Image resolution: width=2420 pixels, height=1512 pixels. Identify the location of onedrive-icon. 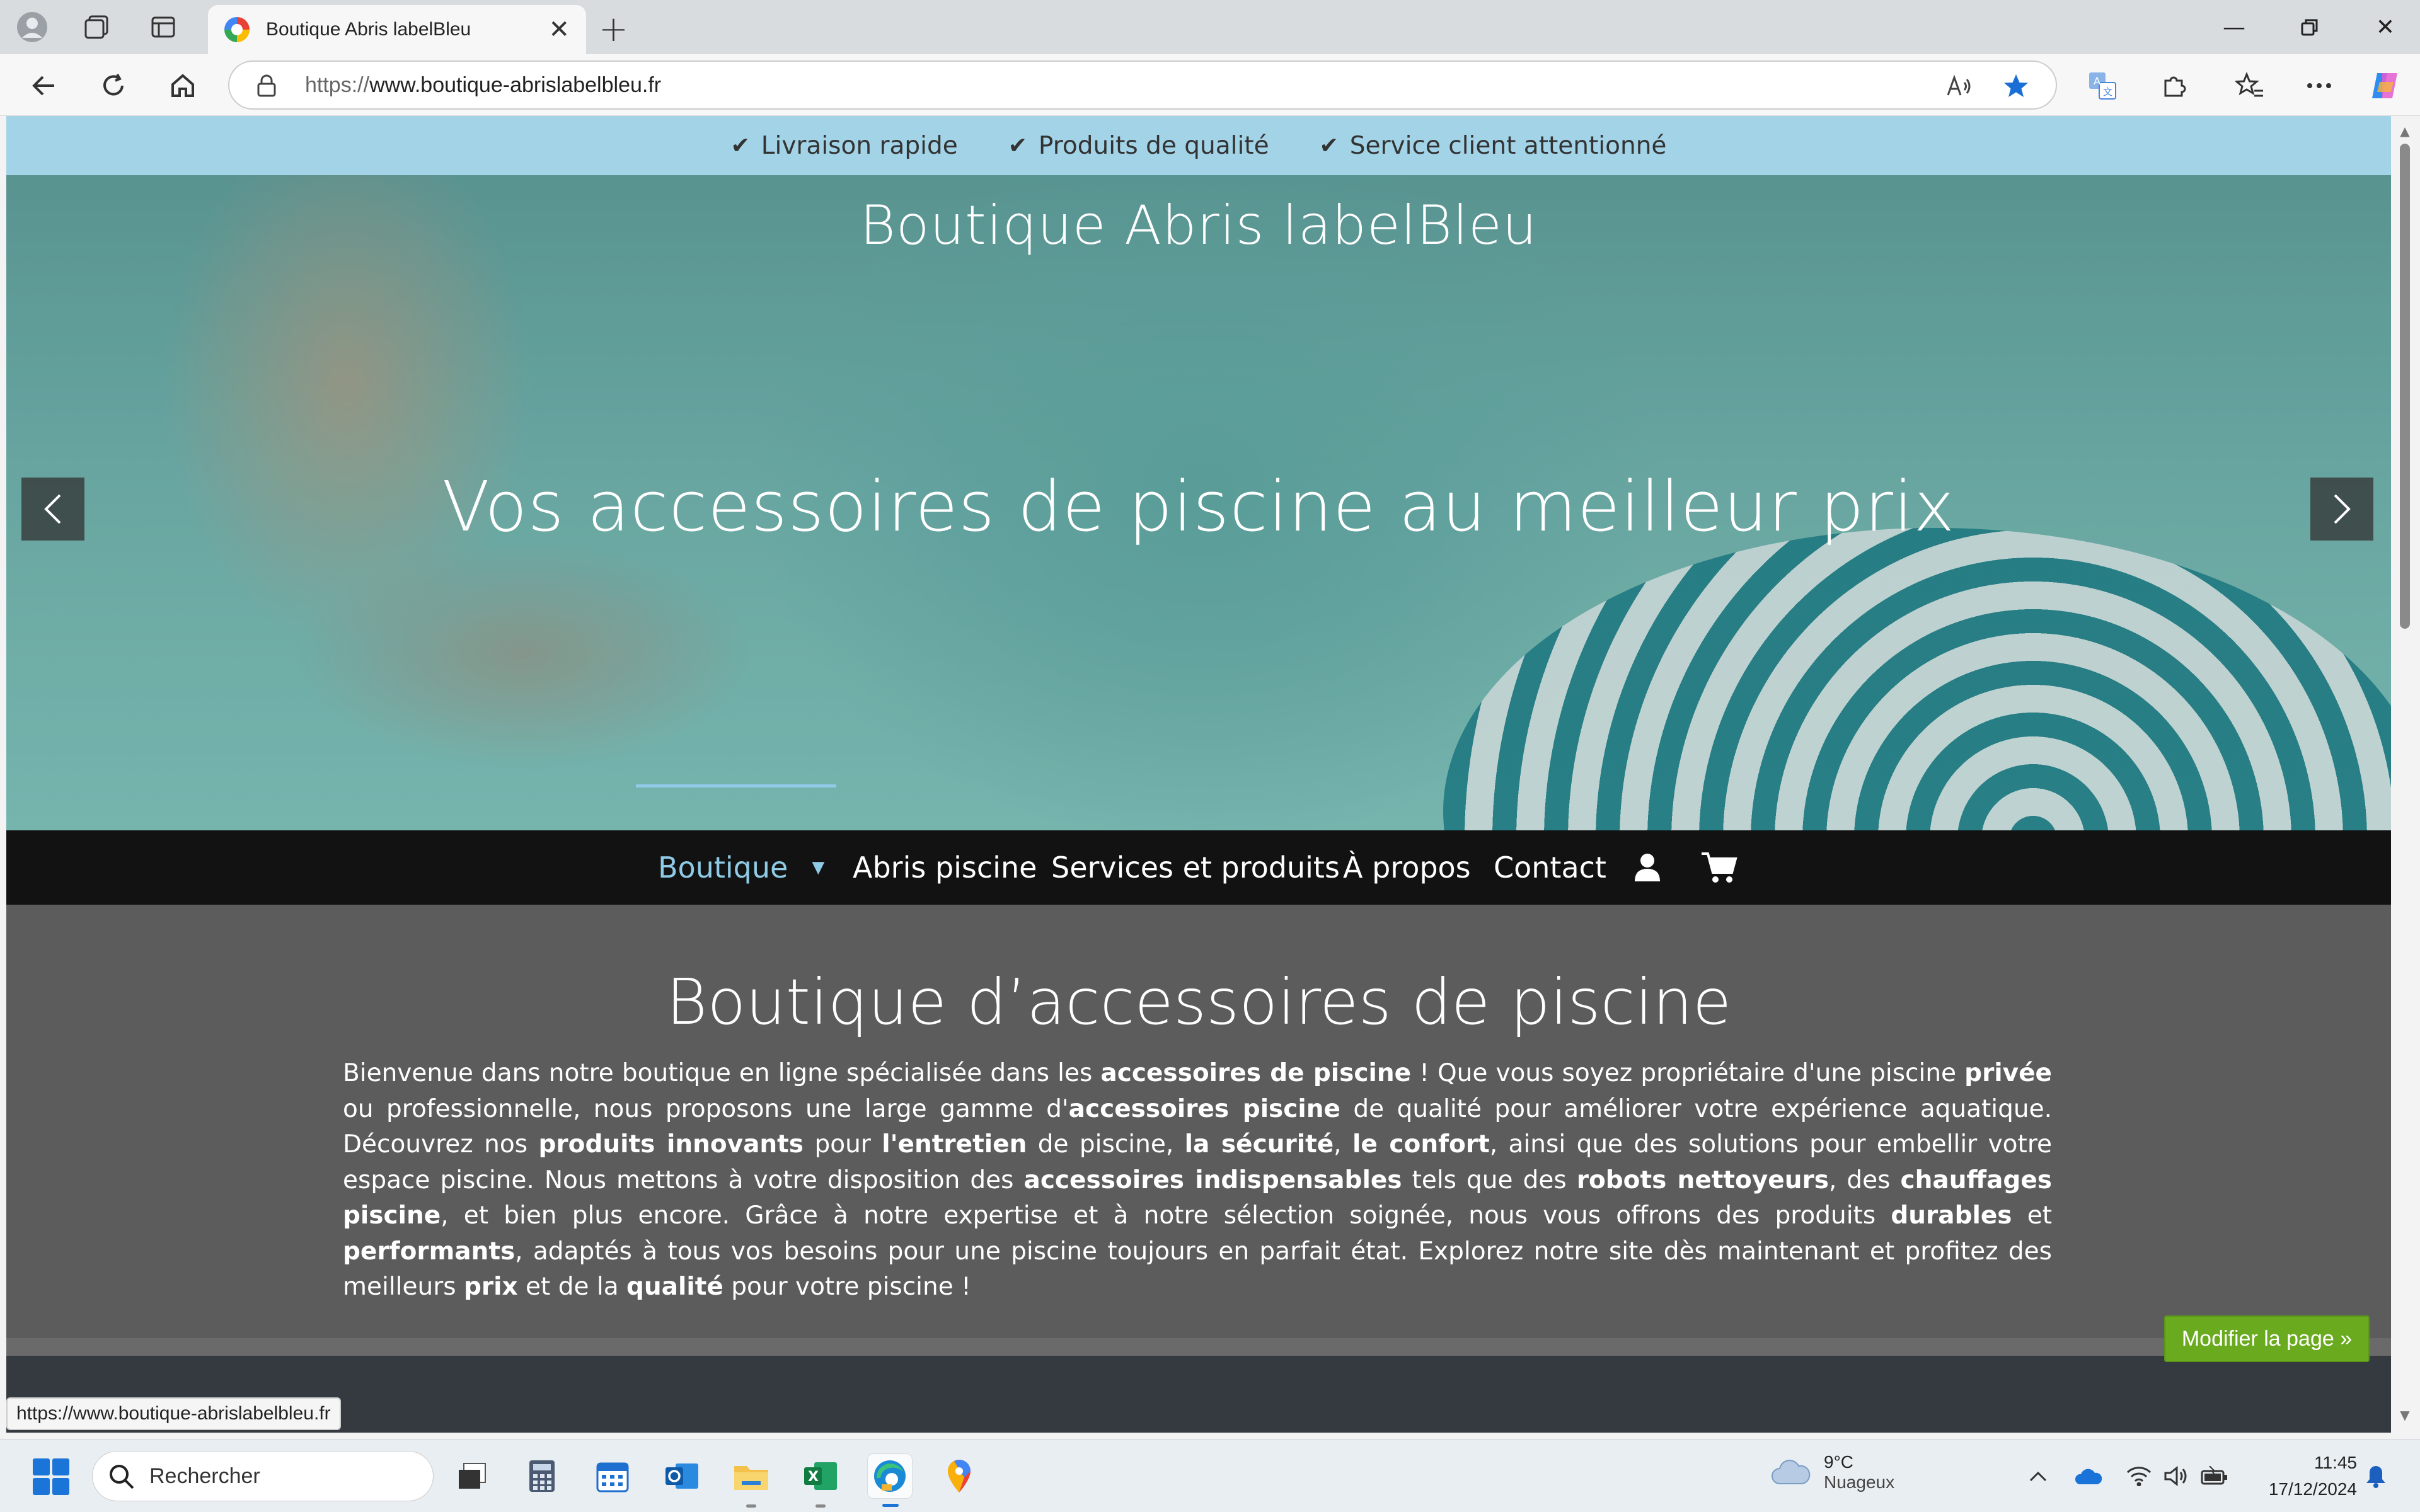
(2088, 1476).